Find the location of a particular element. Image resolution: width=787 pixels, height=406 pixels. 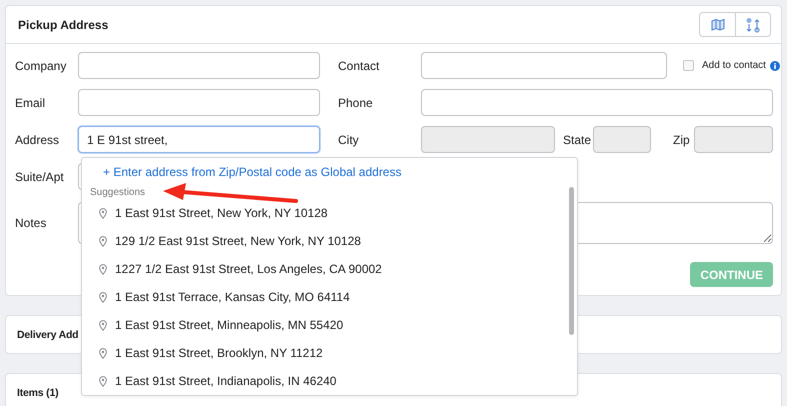

add-to-contact-checkbox is located at coordinates (688, 65).